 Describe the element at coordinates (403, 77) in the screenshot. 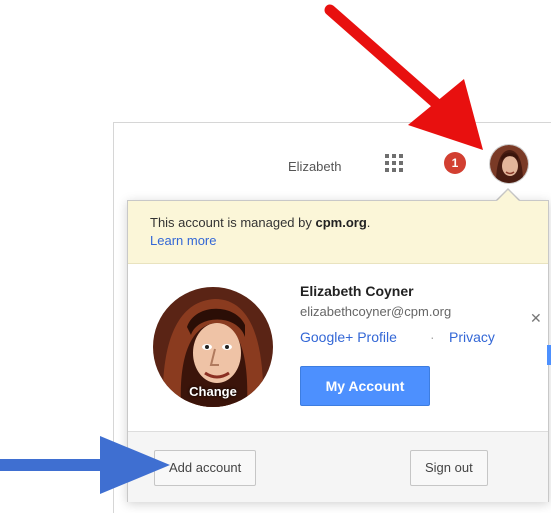

I see `red-arrow-icon` at that location.